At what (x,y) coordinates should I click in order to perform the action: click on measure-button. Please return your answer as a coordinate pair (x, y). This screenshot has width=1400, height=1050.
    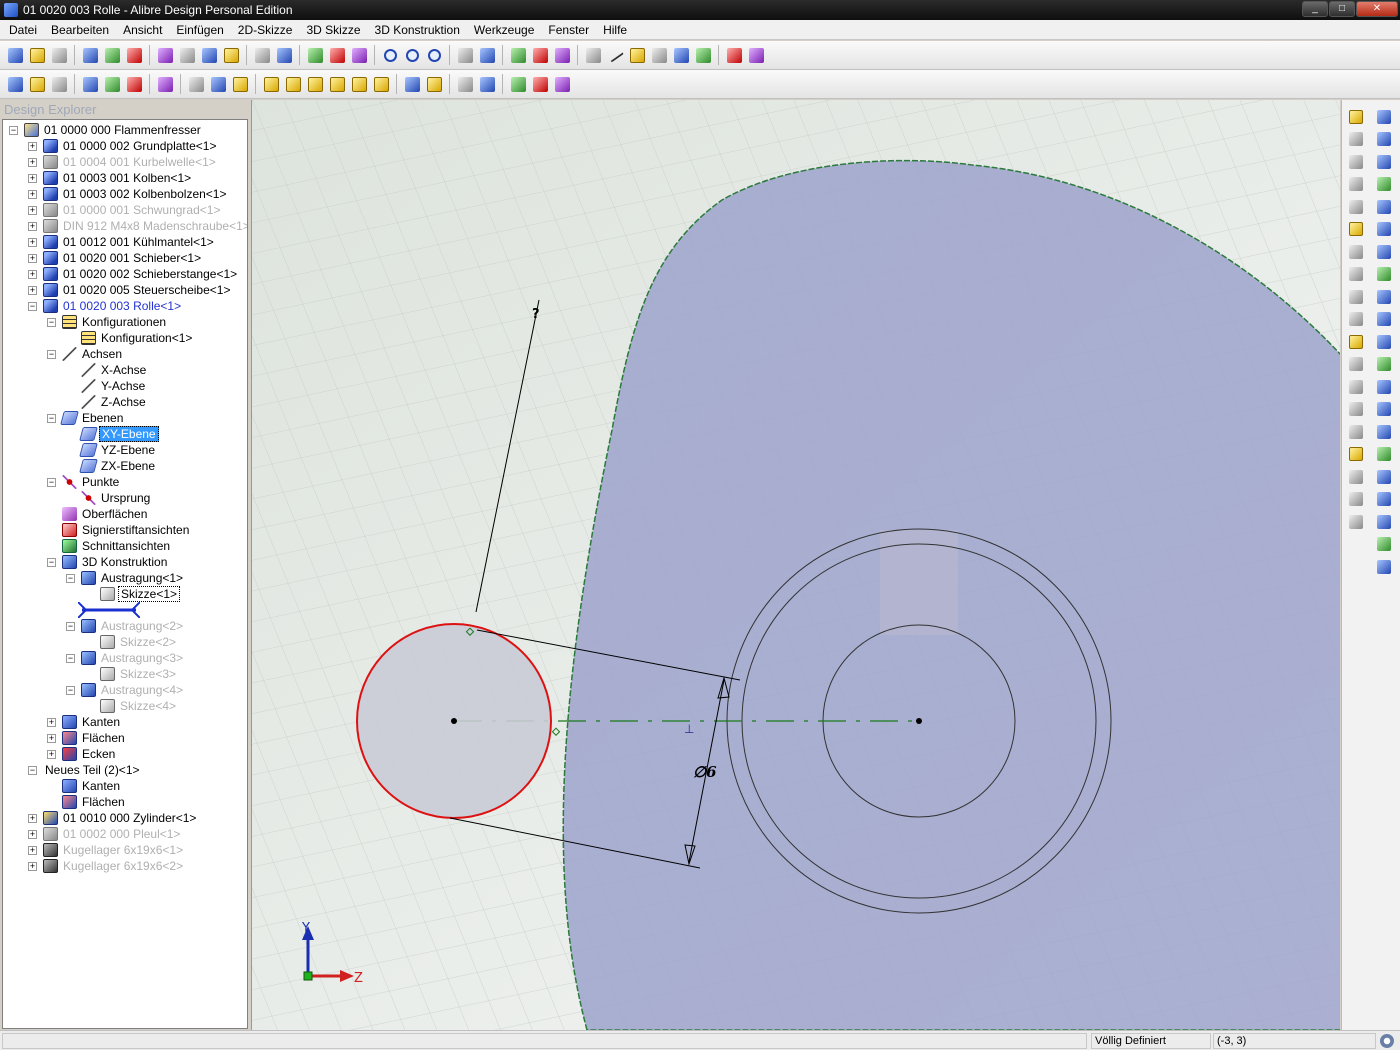
    Looking at the image, I should click on (734, 55).